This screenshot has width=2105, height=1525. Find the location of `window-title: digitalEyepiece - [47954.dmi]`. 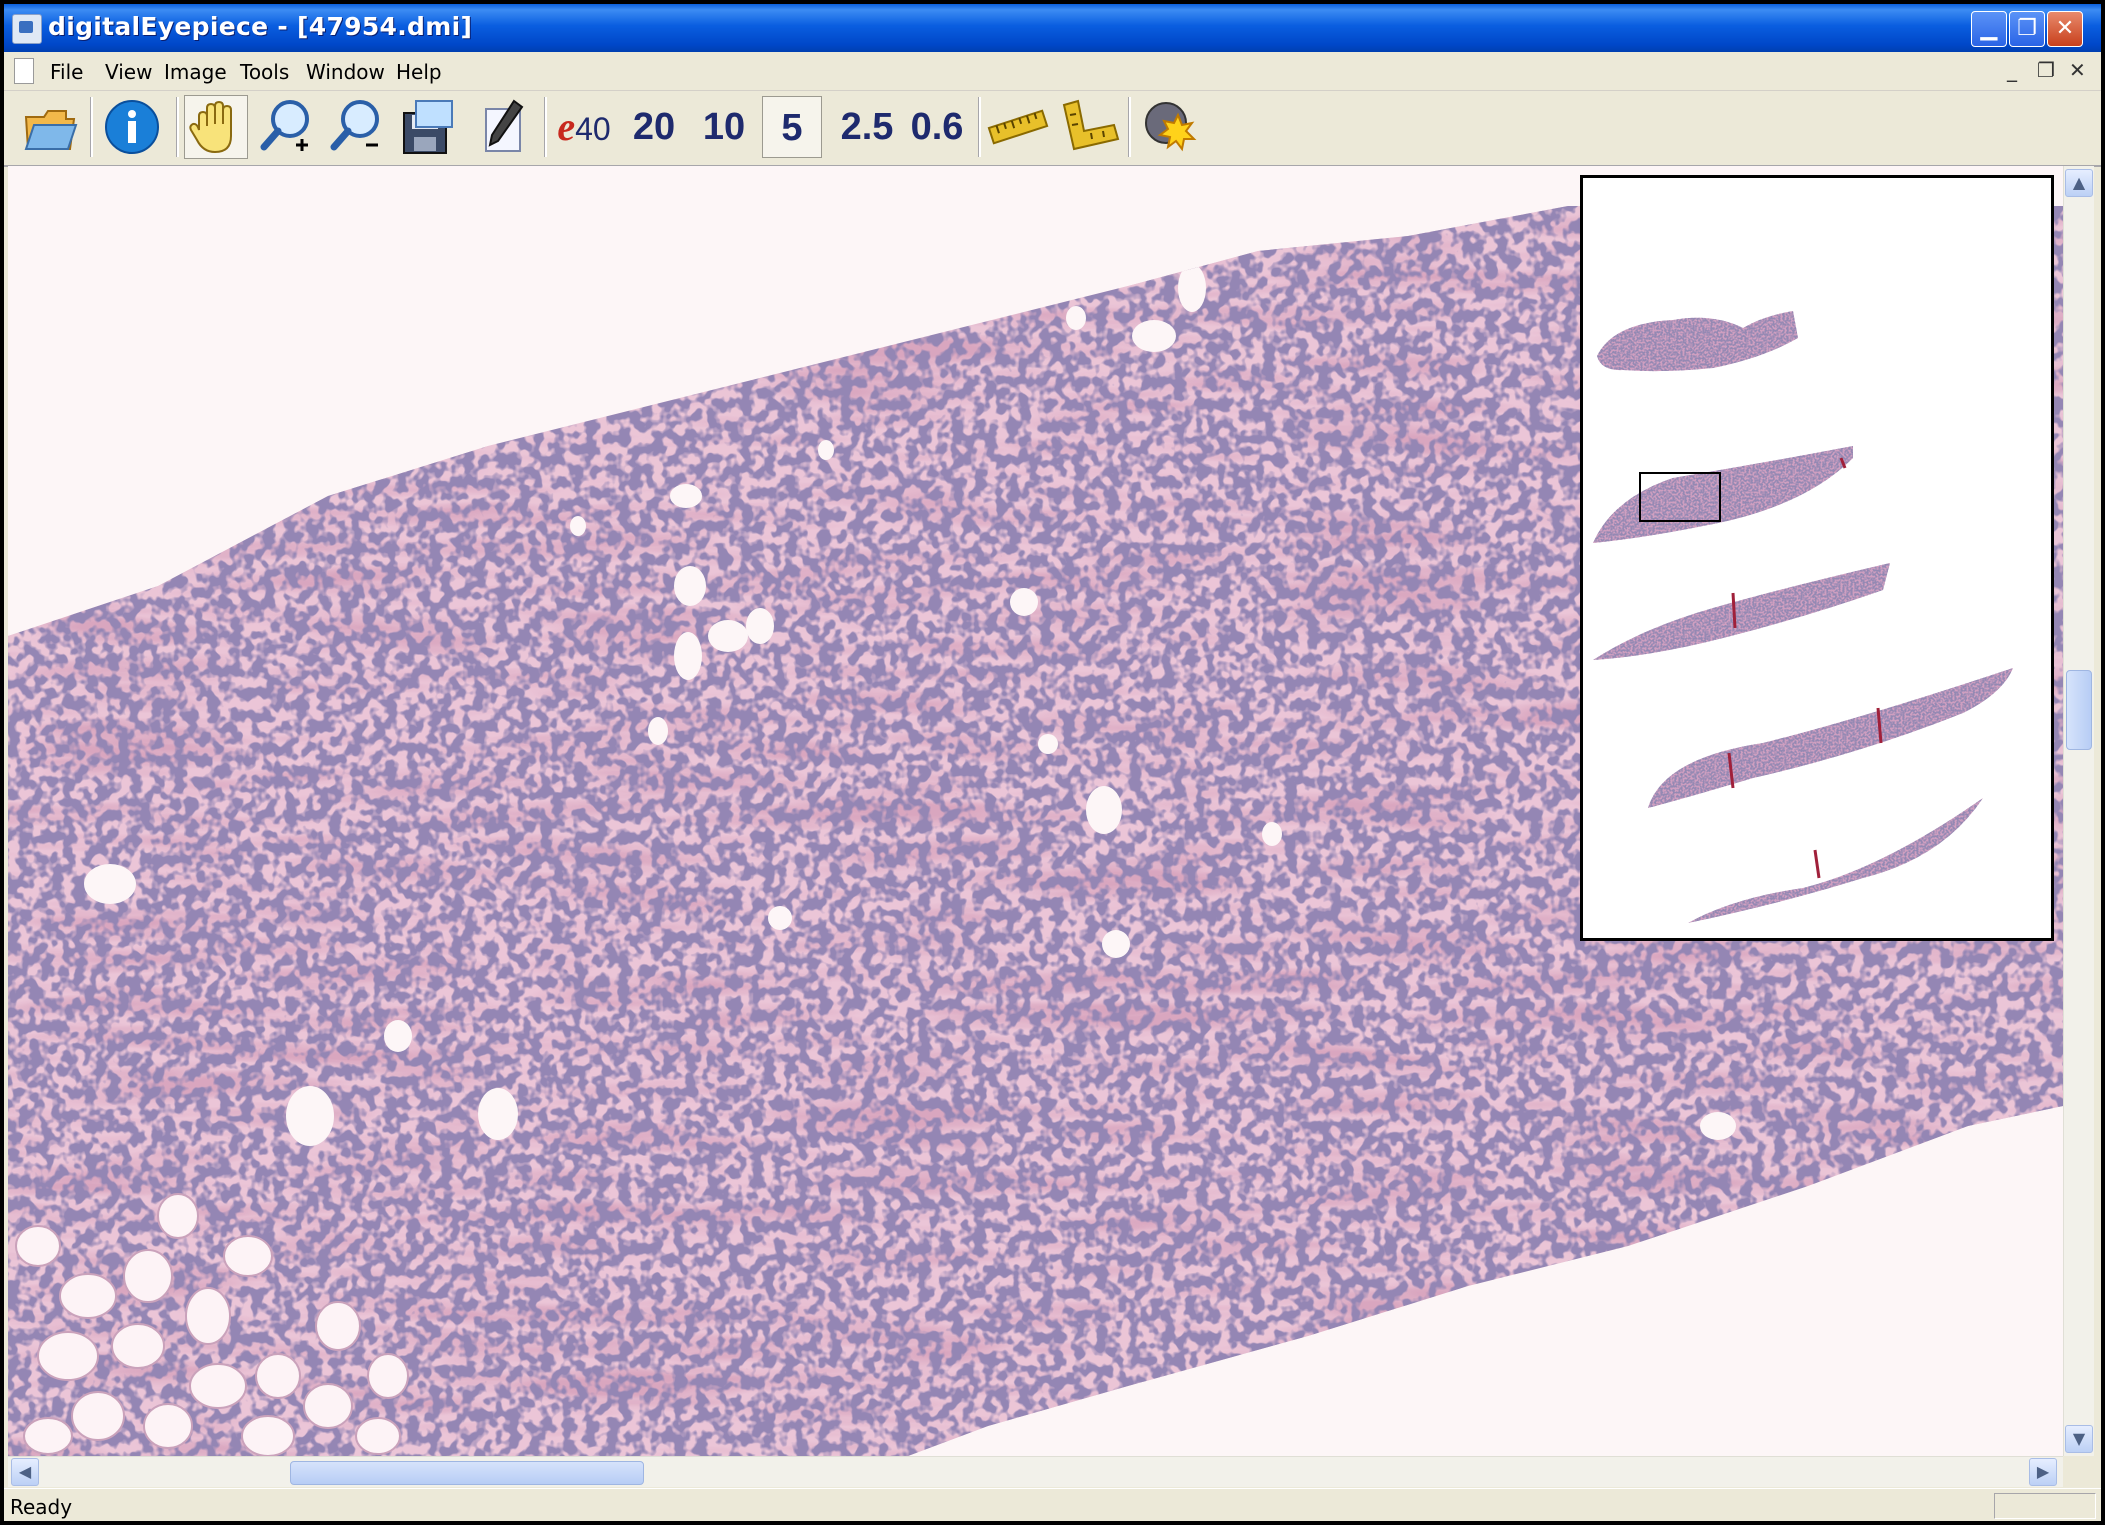

window-title: digitalEyepiece - [47954.dmi] is located at coordinates (260, 26).